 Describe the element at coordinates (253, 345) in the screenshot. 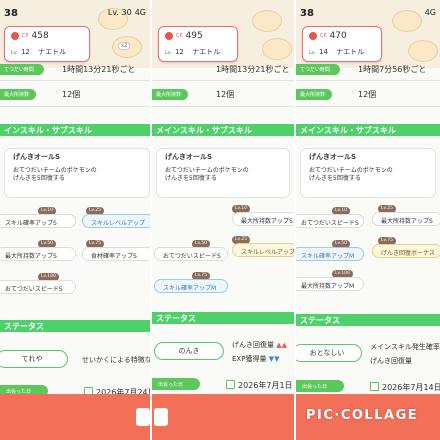

I see `nature-effect-up: げんき回復量` at that location.